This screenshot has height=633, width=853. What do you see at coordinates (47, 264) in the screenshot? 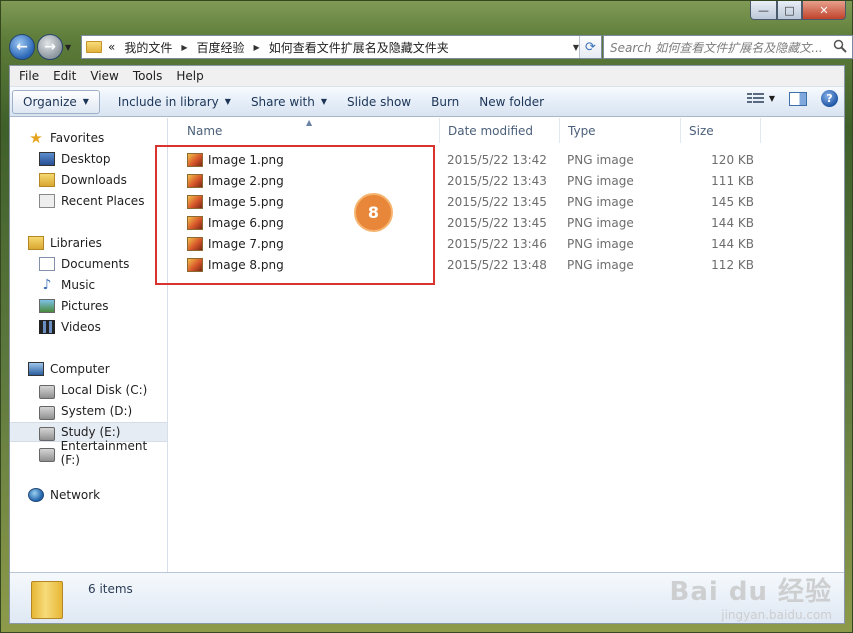
I see `documents-icon` at bounding box center [47, 264].